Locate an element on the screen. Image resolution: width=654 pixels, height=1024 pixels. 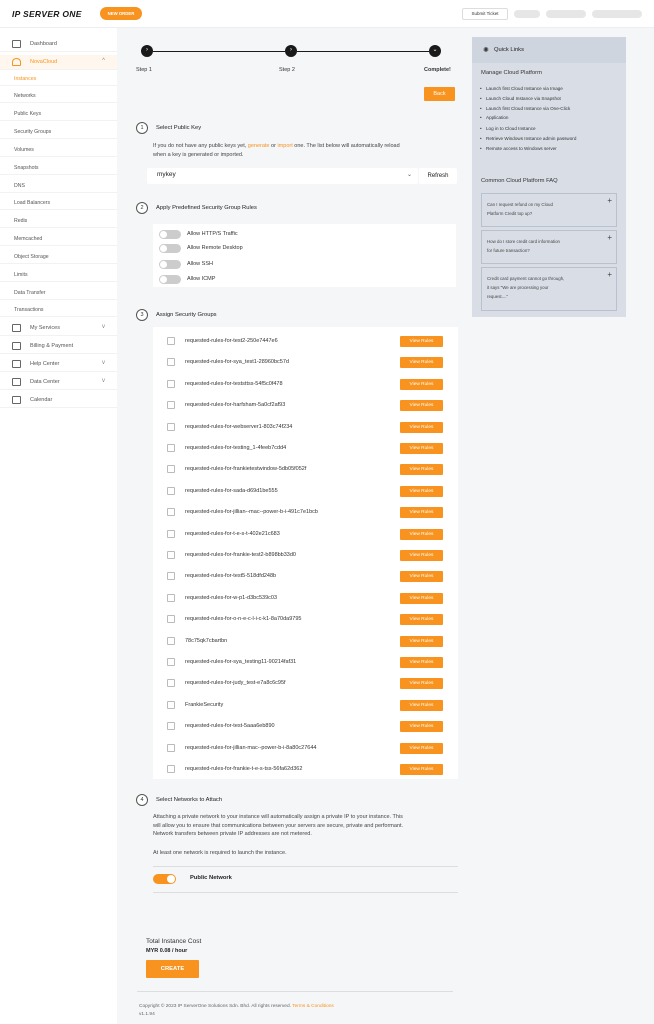
quick-link: Retrieve Windows Instance admin password is located at coordinates (550, 138).